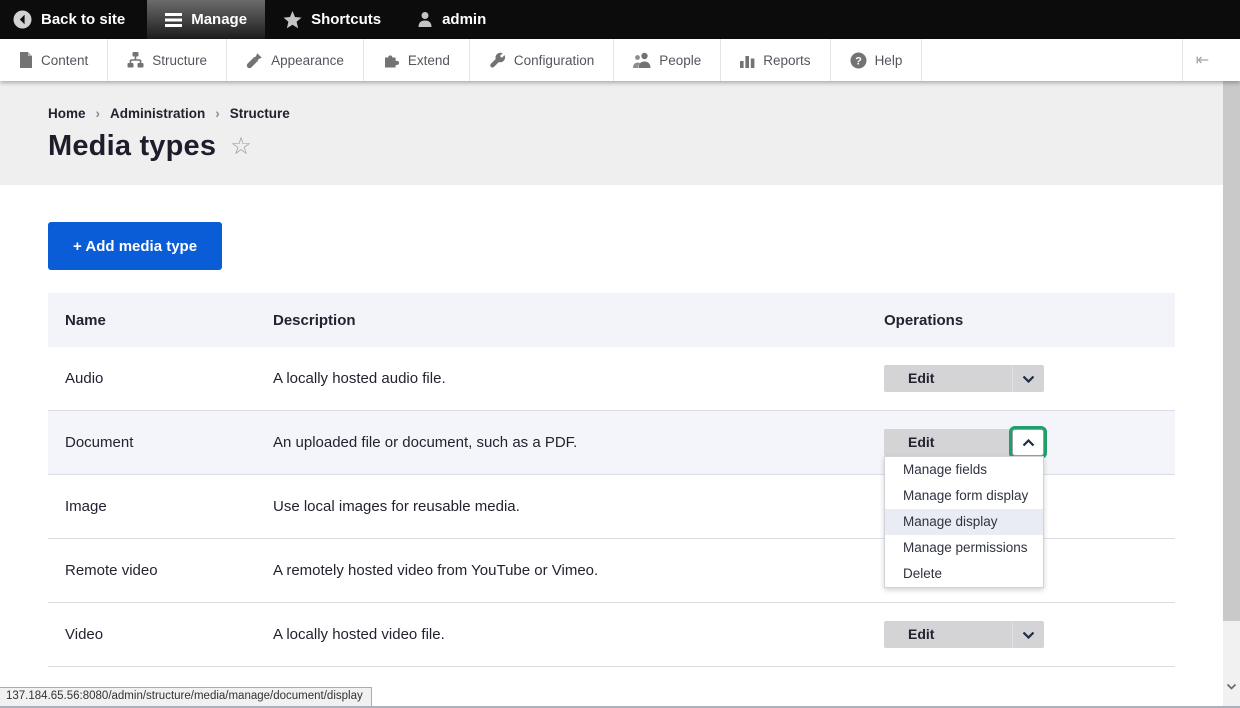  What do you see at coordinates (888, 60) in the screenshot?
I see `toolbar-label: Help` at bounding box center [888, 60].